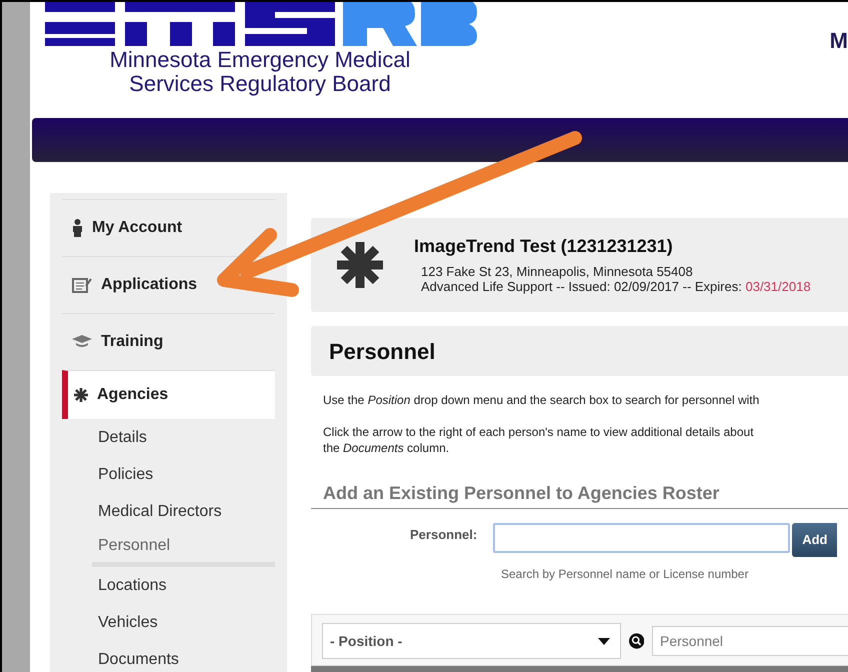  Describe the element at coordinates (579, 351) in the screenshot. I see `page-title: Personnel` at that location.